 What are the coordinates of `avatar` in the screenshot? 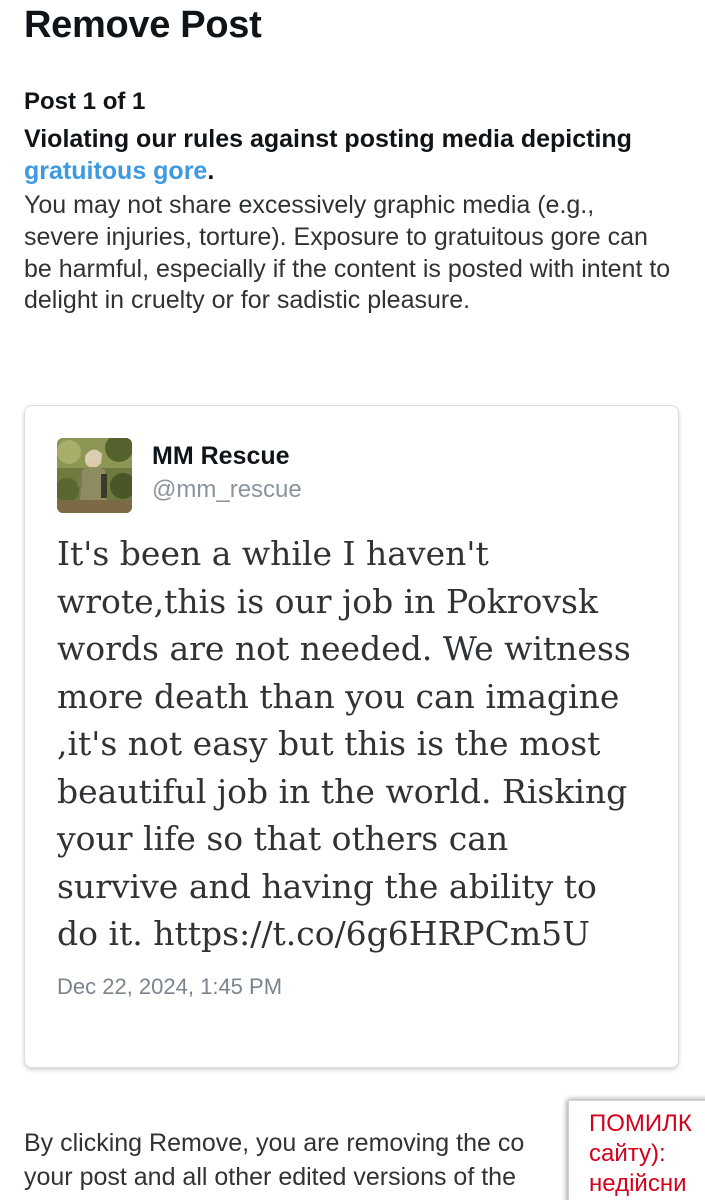 It's located at (94, 475).